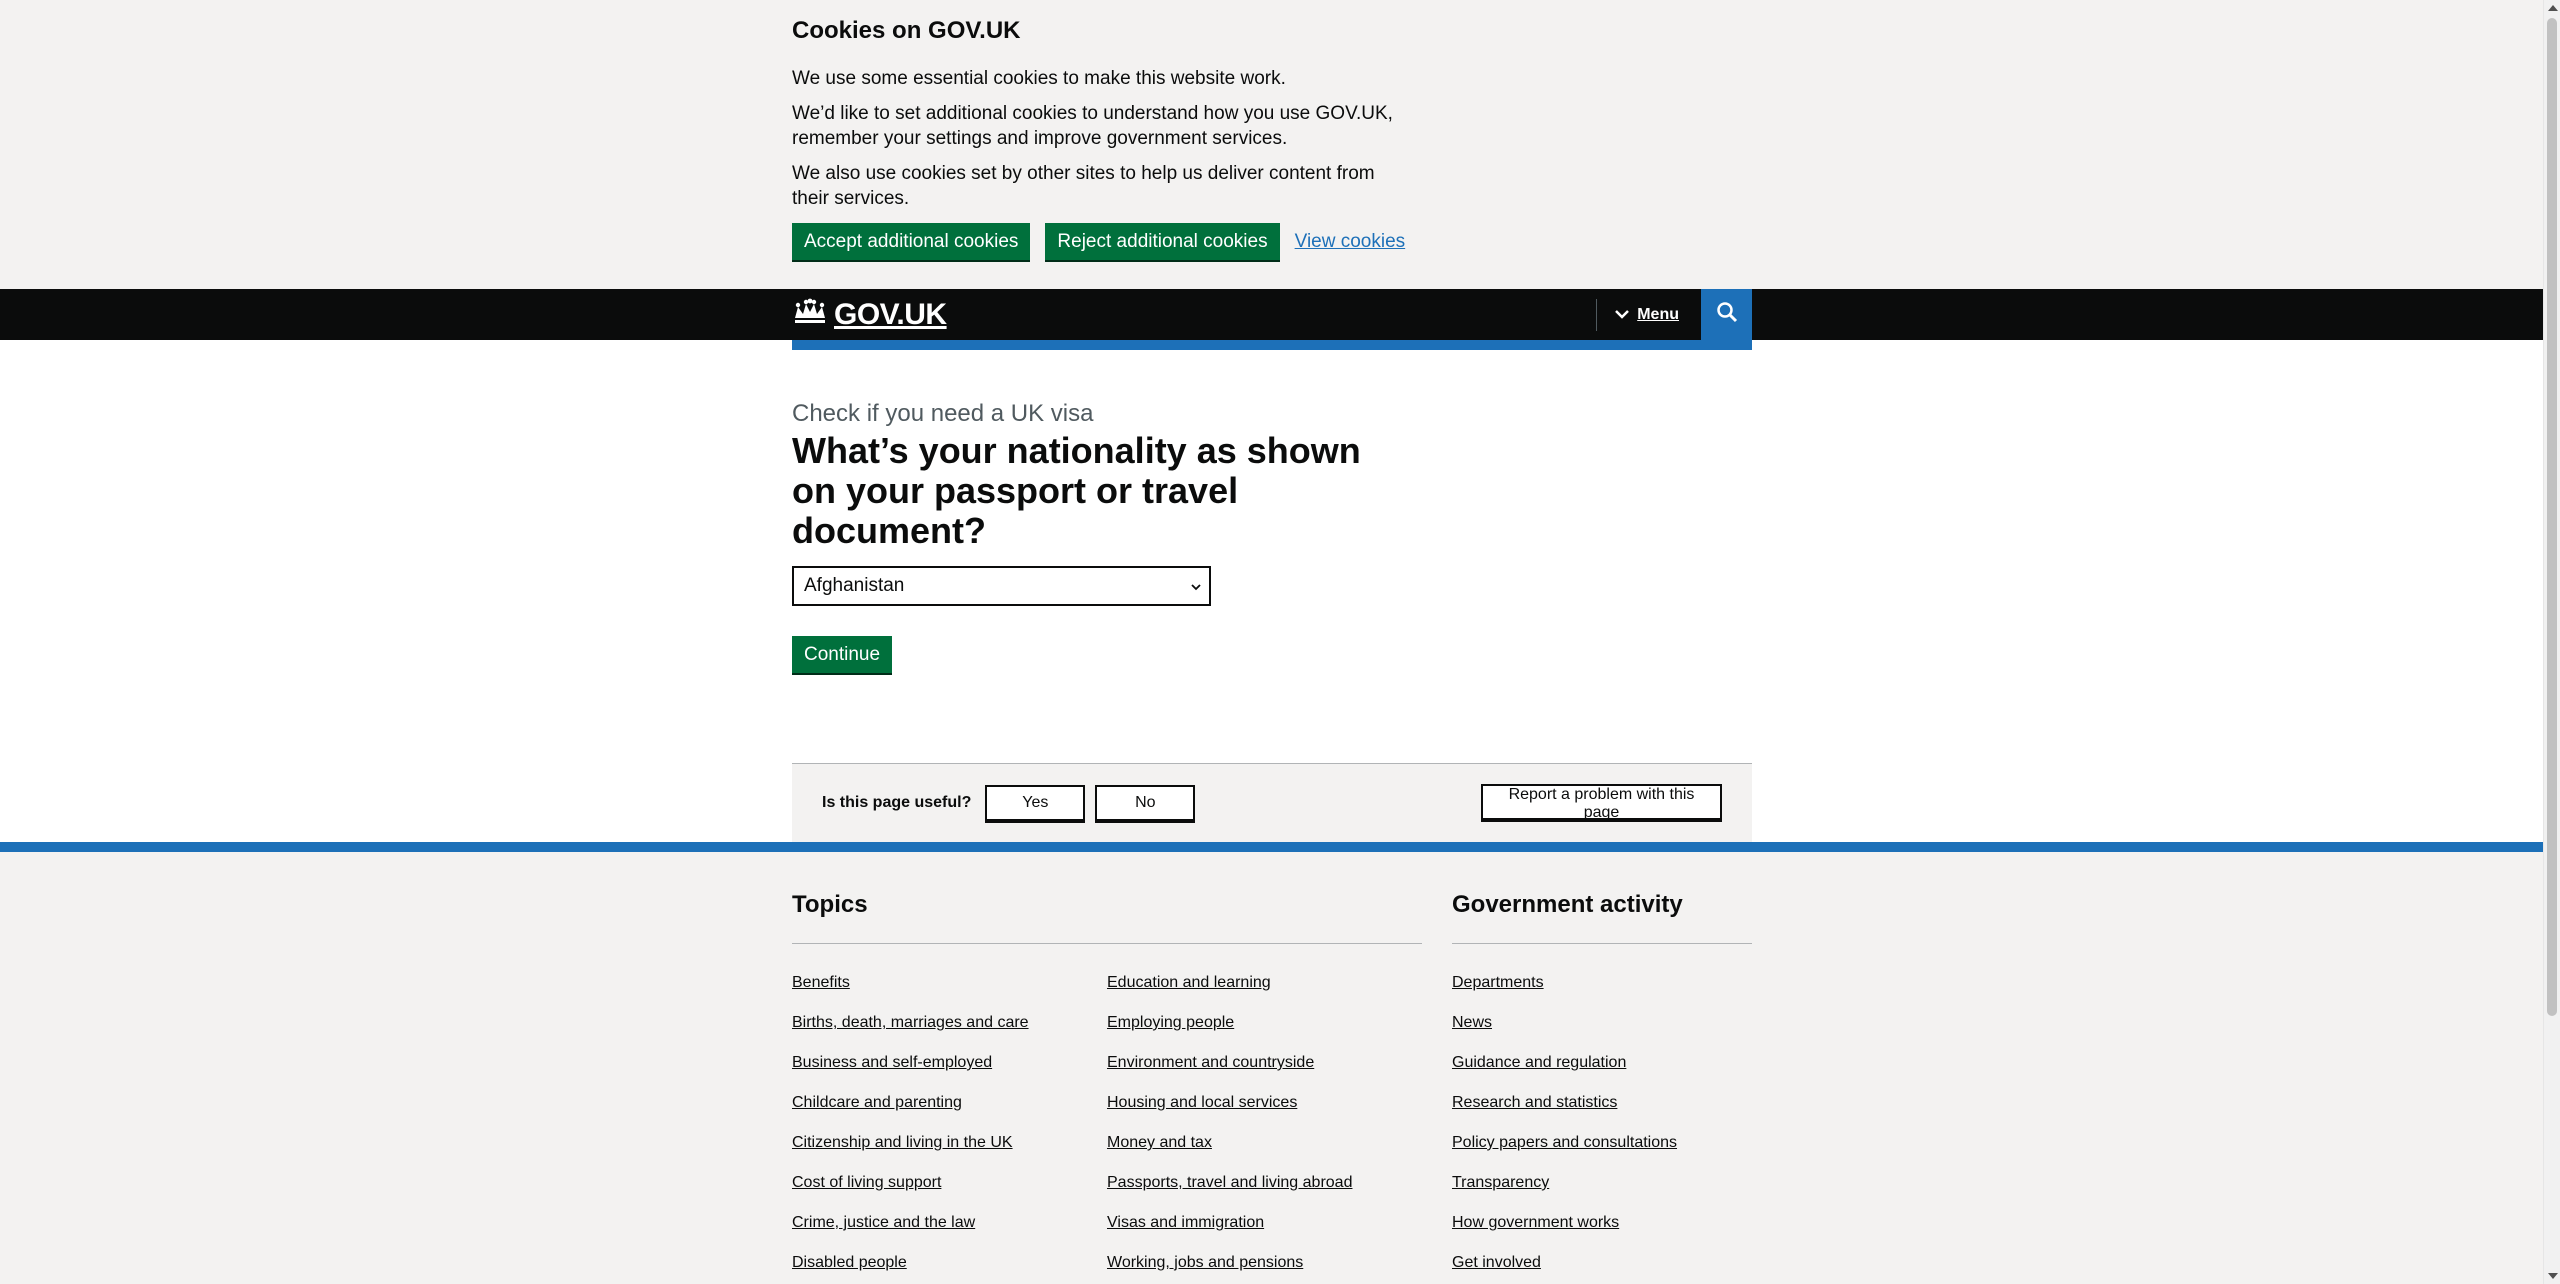 This screenshot has height=1284, width=2560. I want to click on footer-gov-title: Government activity, so click(1602, 917).